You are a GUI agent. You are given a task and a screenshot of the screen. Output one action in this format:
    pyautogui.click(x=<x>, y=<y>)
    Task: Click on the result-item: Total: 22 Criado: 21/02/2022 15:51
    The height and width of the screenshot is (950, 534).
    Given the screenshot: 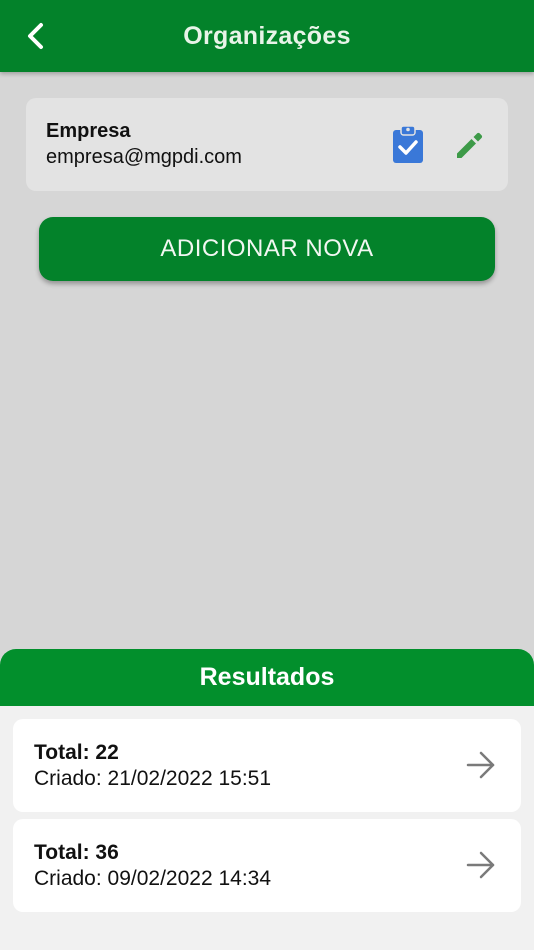 What is the action you would take?
    pyautogui.click(x=267, y=765)
    